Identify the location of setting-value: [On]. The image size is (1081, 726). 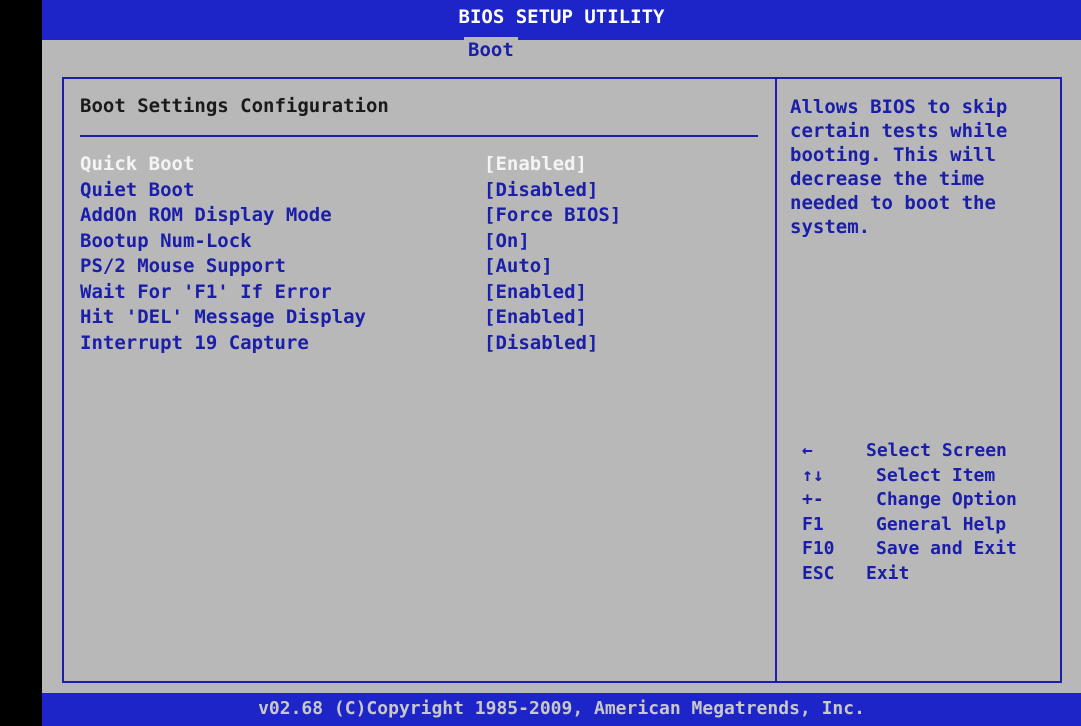
(507, 242).